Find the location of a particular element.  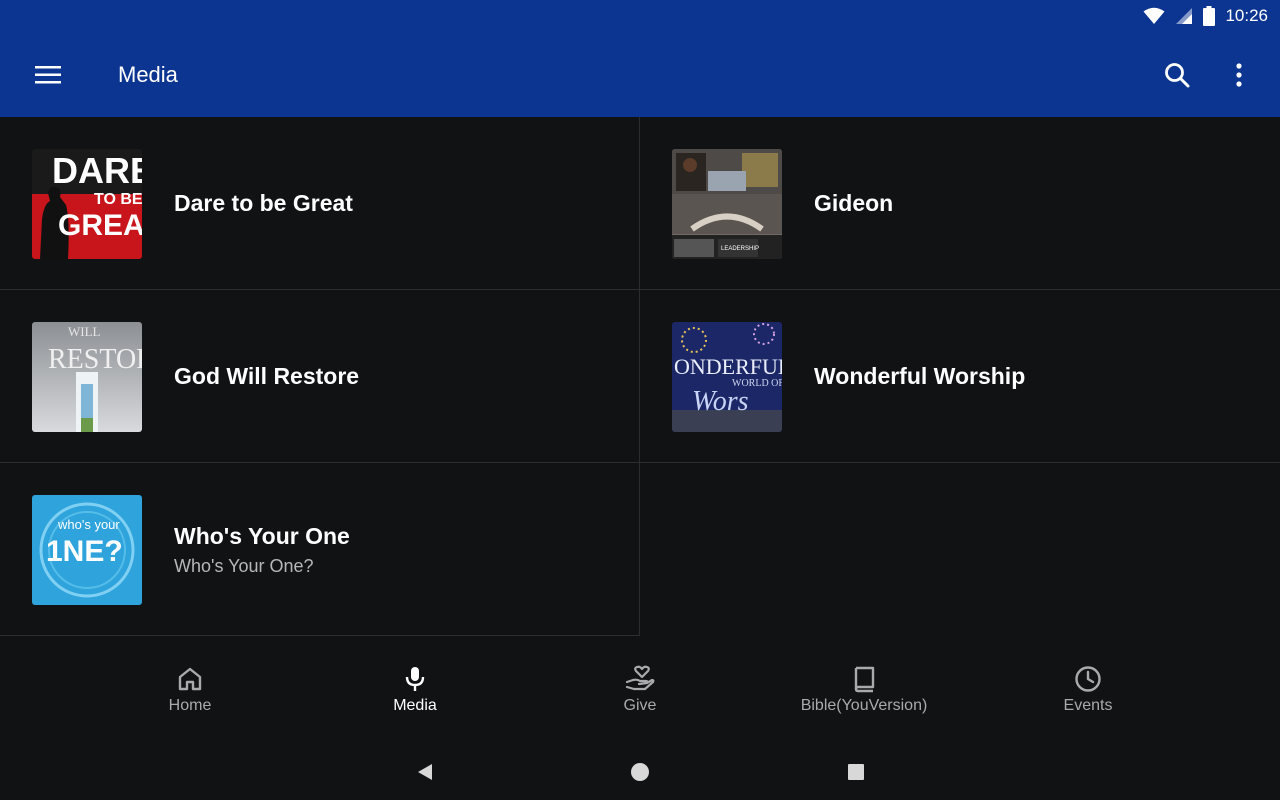

god-will-restore-artwork: WILL RESTORE is located at coordinates (87, 377).